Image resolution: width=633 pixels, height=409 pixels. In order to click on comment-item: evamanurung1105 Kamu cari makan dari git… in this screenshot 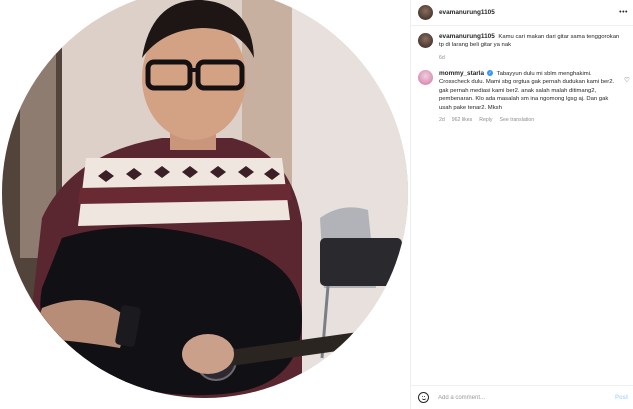, I will do `click(519, 47)`.